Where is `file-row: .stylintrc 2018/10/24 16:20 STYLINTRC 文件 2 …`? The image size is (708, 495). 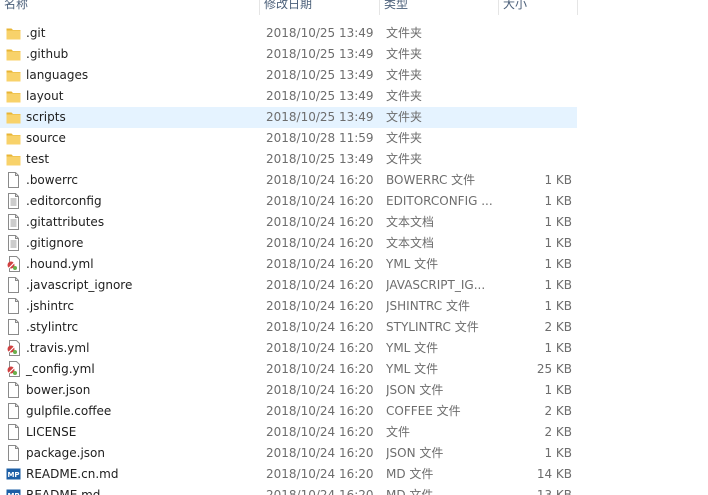 file-row: .stylintrc 2018/10/24 16:20 STYLINTRC 文件 2 … is located at coordinates (288, 327).